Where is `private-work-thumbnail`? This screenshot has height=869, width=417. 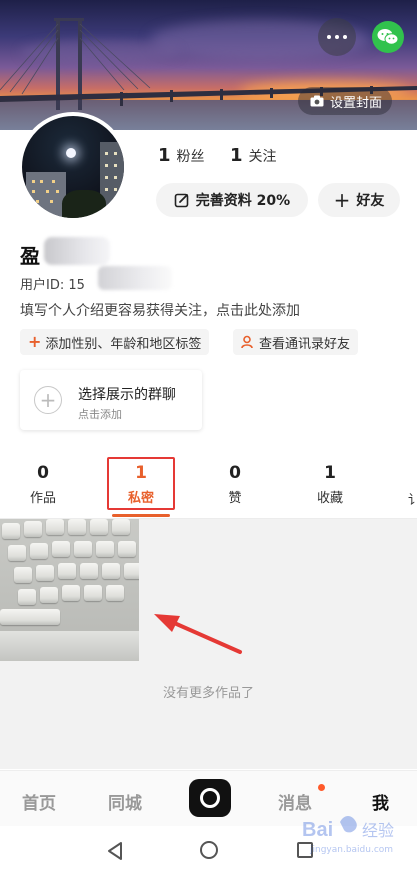 private-work-thumbnail is located at coordinates (69, 590).